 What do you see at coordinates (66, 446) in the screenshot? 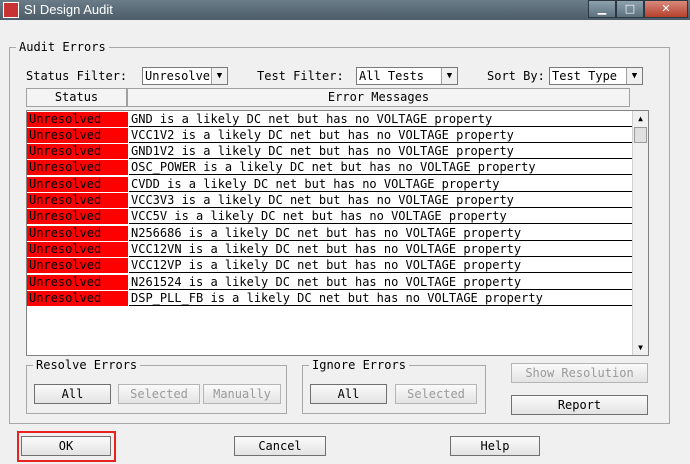
I see `ok-highlight-box` at bounding box center [66, 446].